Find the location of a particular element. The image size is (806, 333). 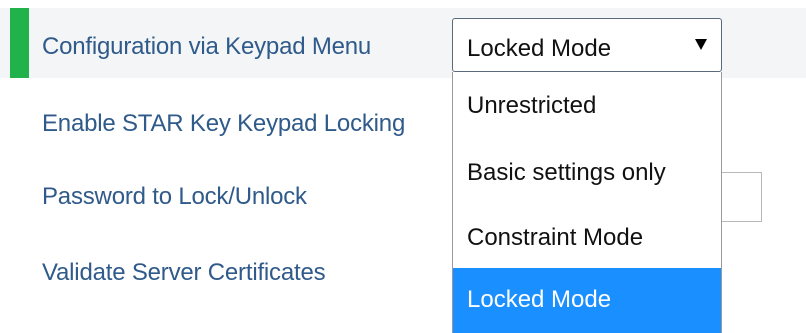

select-current-value: Locked Mode is located at coordinates (539, 48).